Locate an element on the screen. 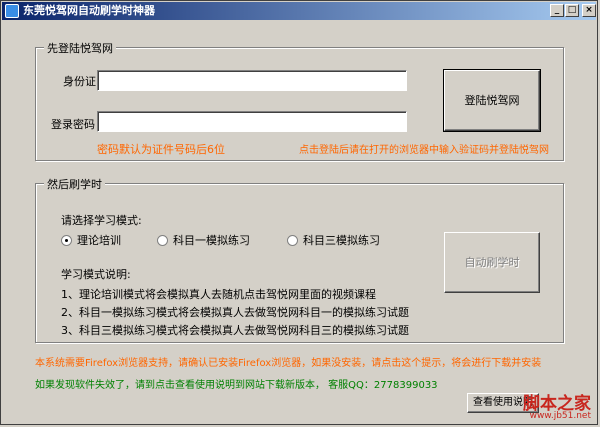 The width and height of the screenshot is (600, 427). mode-prompt: 请选择学习模式: is located at coordinates (101, 220).